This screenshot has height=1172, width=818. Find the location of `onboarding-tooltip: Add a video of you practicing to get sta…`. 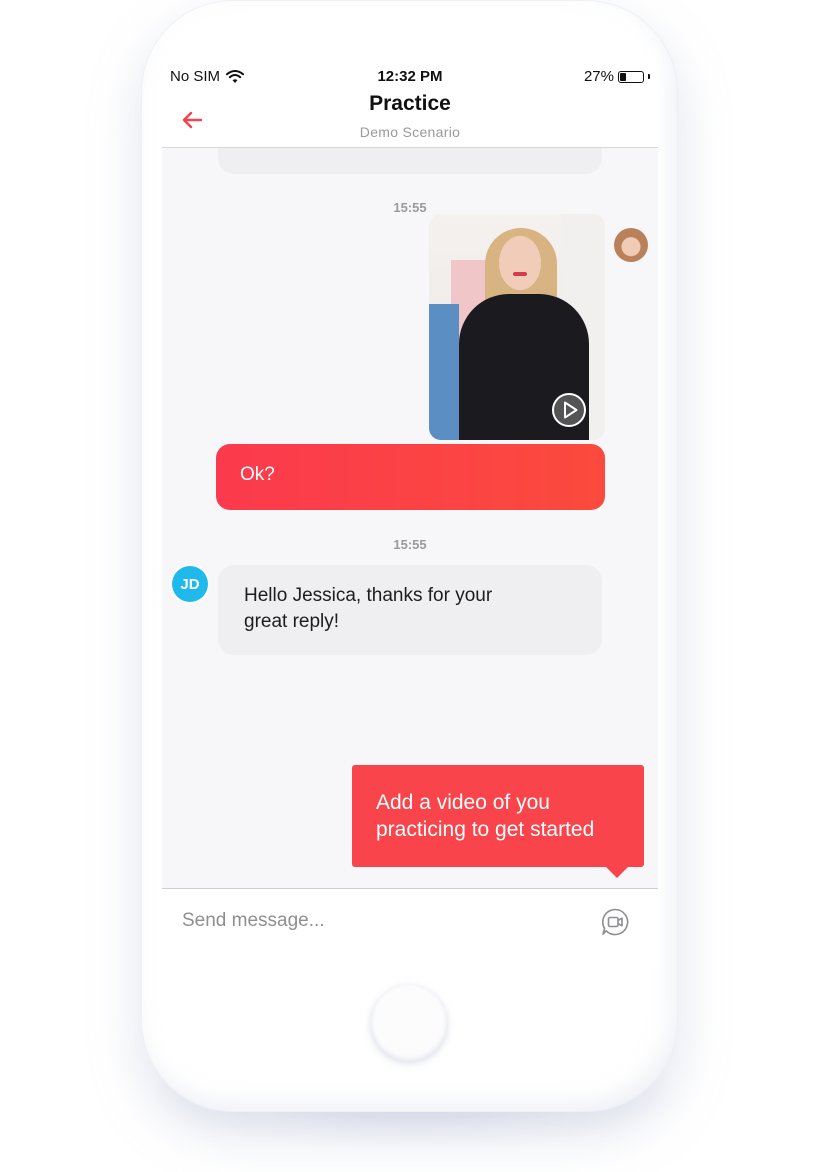

onboarding-tooltip: Add a video of you practicing to get sta… is located at coordinates (498, 816).